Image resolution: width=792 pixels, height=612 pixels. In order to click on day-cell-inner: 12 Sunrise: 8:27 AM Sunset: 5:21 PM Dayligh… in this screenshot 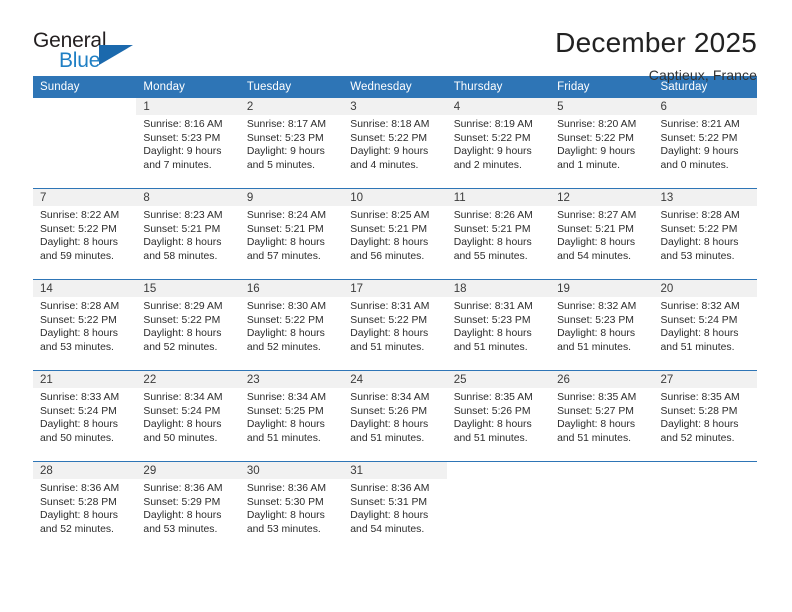, I will do `click(602, 234)`.